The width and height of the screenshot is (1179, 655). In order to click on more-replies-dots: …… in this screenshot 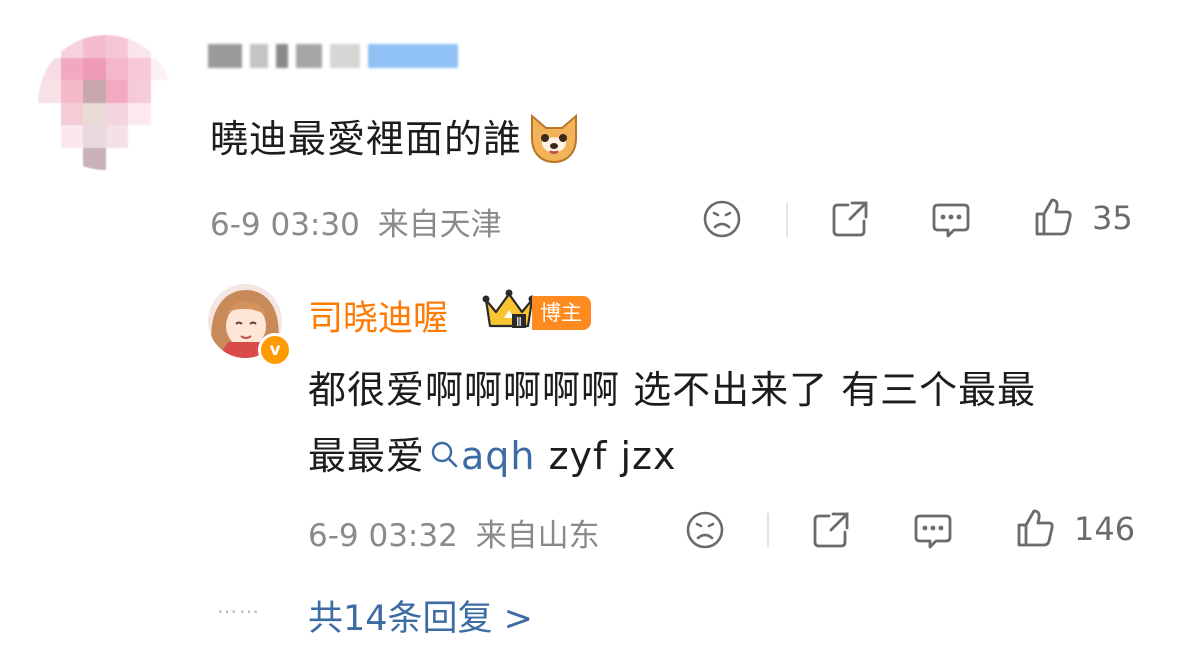, I will do `click(239, 606)`.